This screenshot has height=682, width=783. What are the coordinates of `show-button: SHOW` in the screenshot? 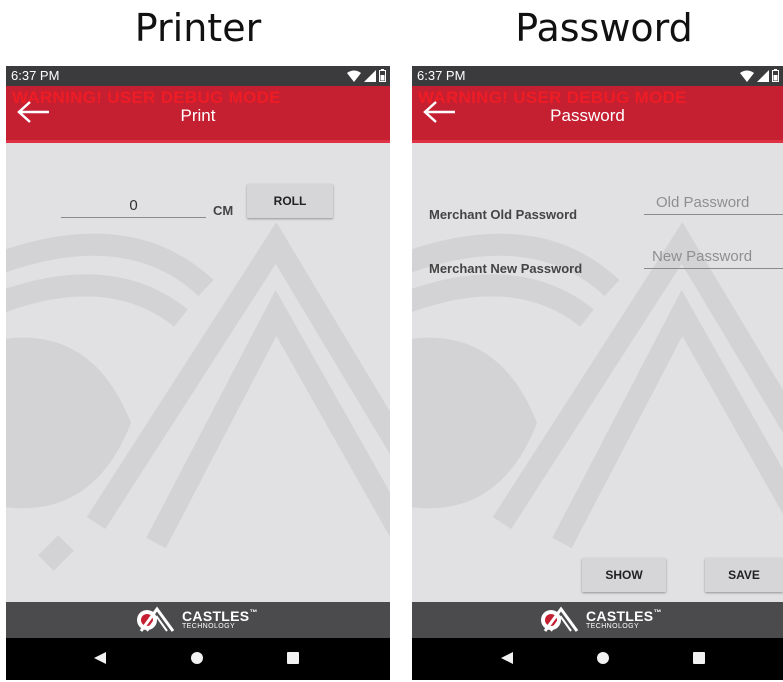 It's located at (624, 575).